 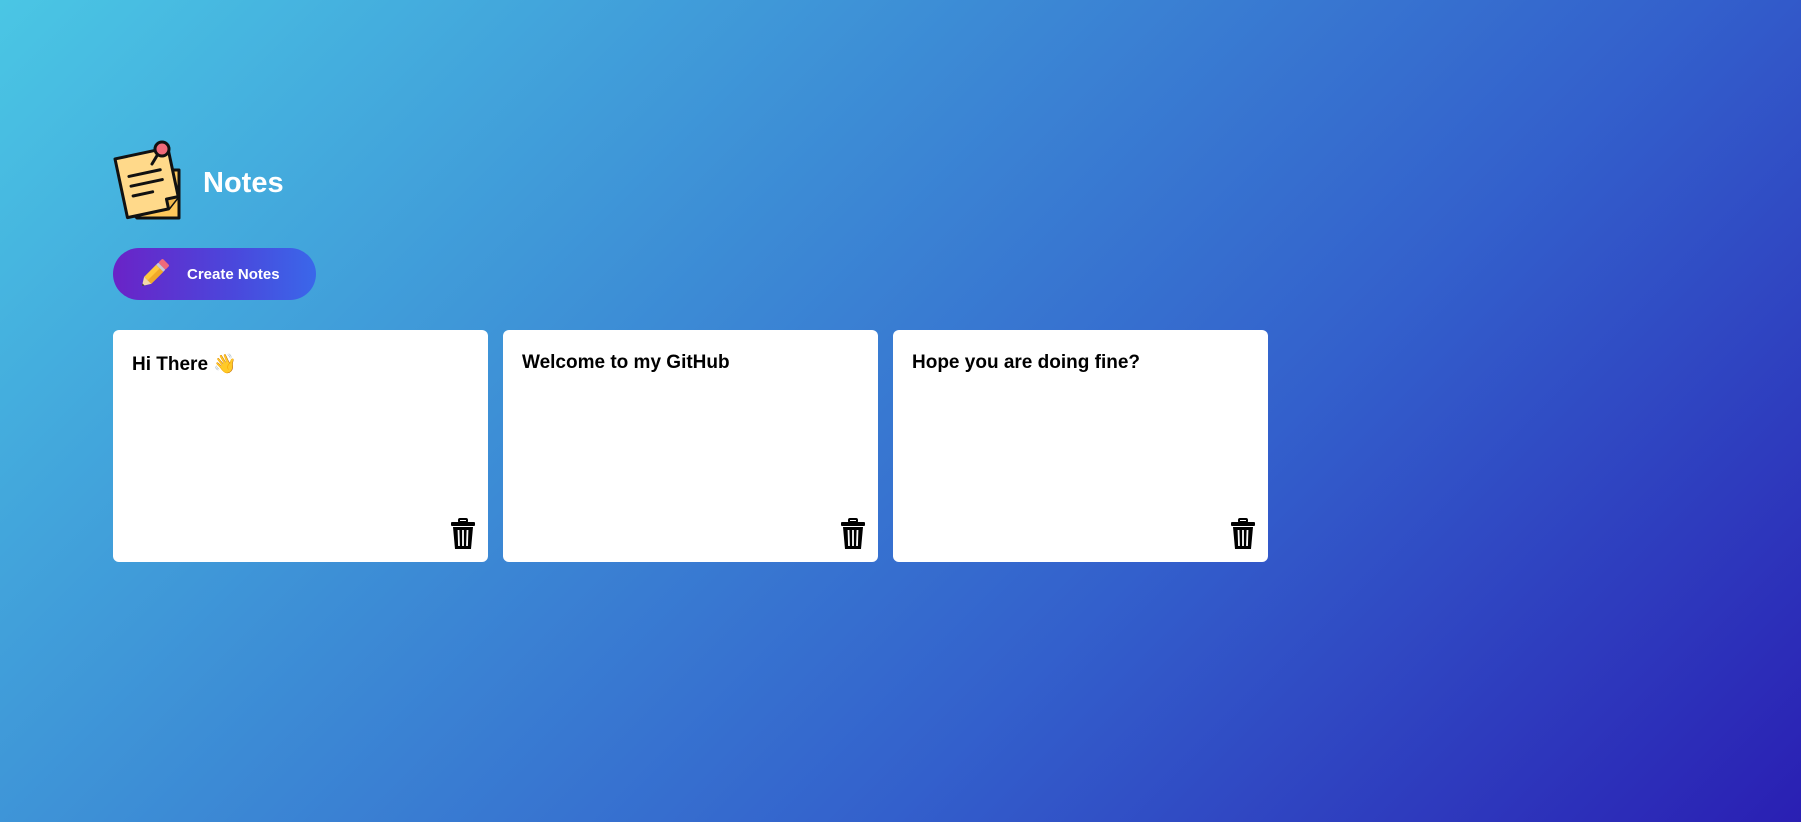 What do you see at coordinates (690, 363) in the screenshot?
I see `note-text: Welcome to my GitHub` at bounding box center [690, 363].